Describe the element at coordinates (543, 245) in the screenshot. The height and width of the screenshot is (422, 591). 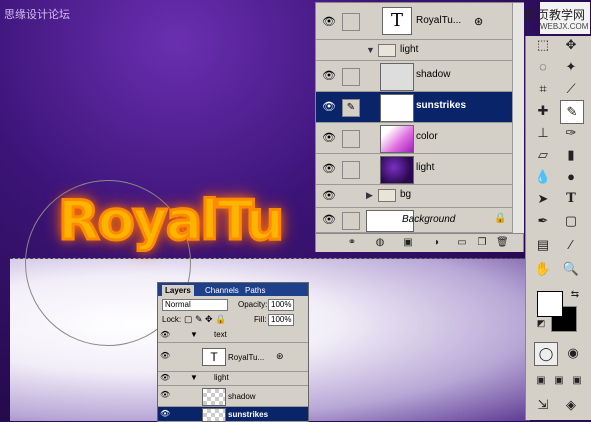
I see `notes-tool-icon: ▤` at that location.